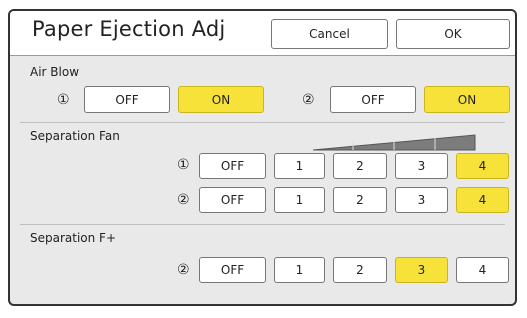  I want to click on separation-fplus-level3-button: 3, so click(421, 270).